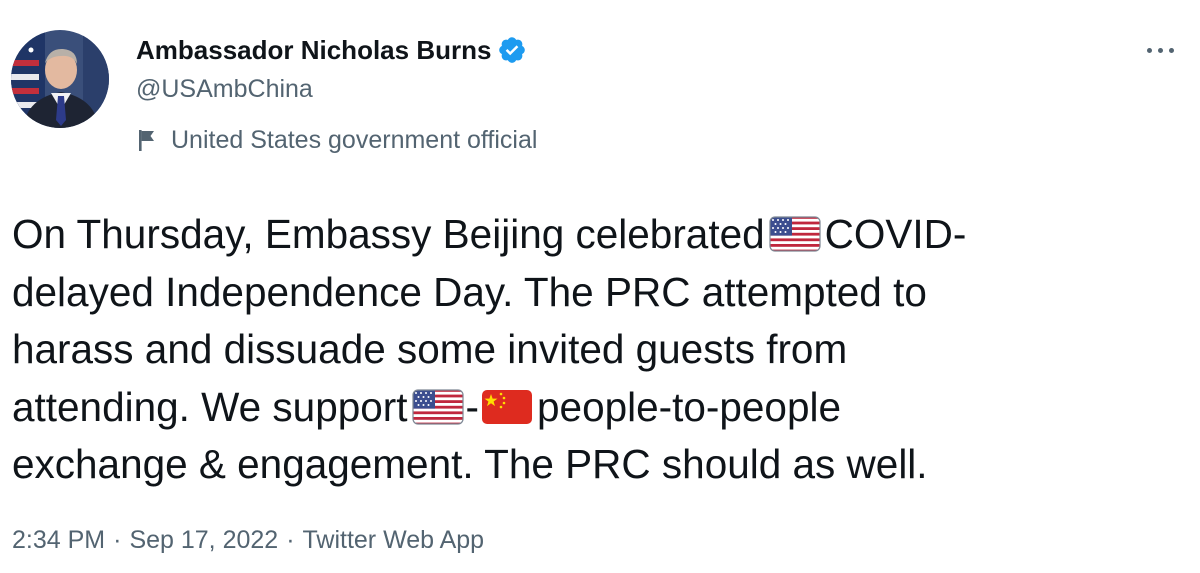 The height and width of the screenshot is (573, 1200). What do you see at coordinates (388, 234) in the screenshot?
I see `tweet-text-segment: On Thursday, Embassy Beijing celebrated` at bounding box center [388, 234].